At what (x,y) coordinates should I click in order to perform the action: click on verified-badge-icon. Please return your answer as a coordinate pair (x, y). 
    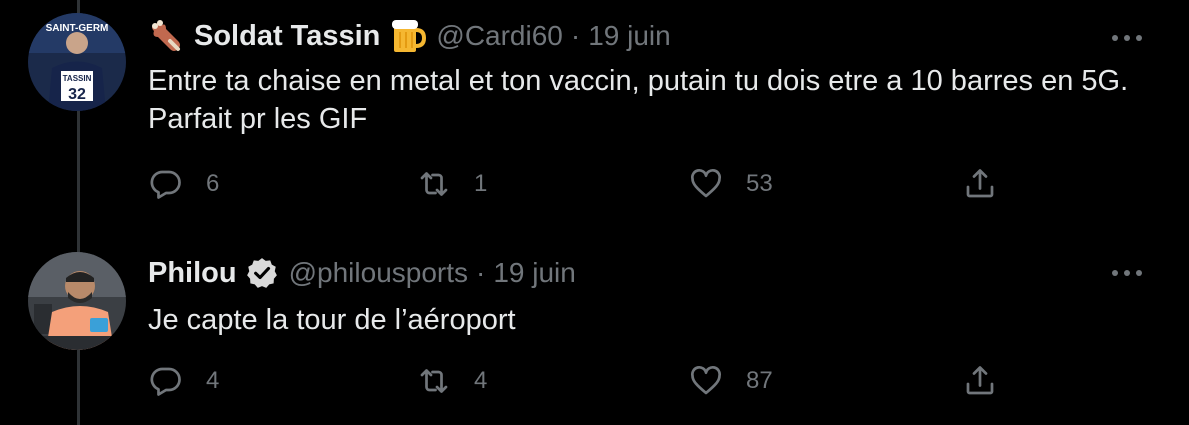
    Looking at the image, I should click on (262, 273).